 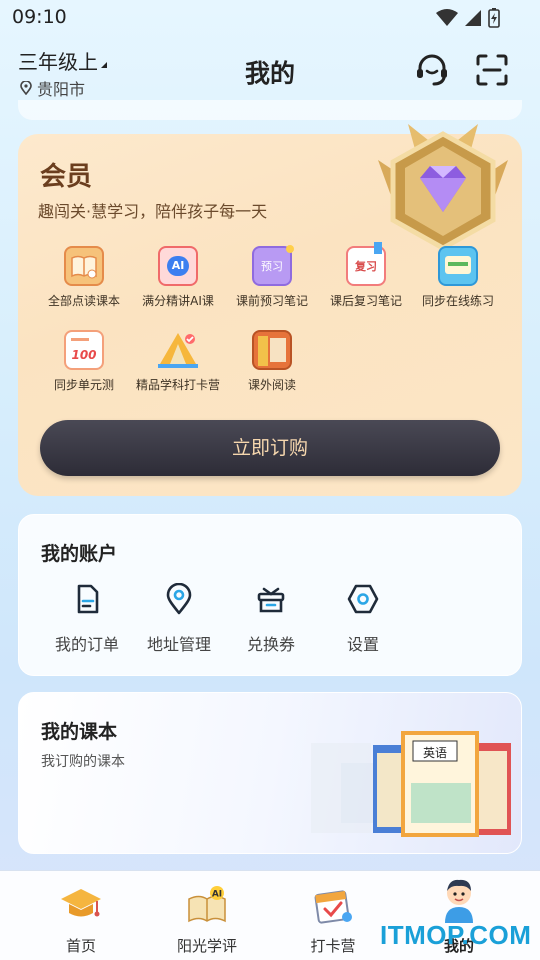 What do you see at coordinates (79, 554) in the screenshot?
I see `account-title: 我的账户` at bounding box center [79, 554].